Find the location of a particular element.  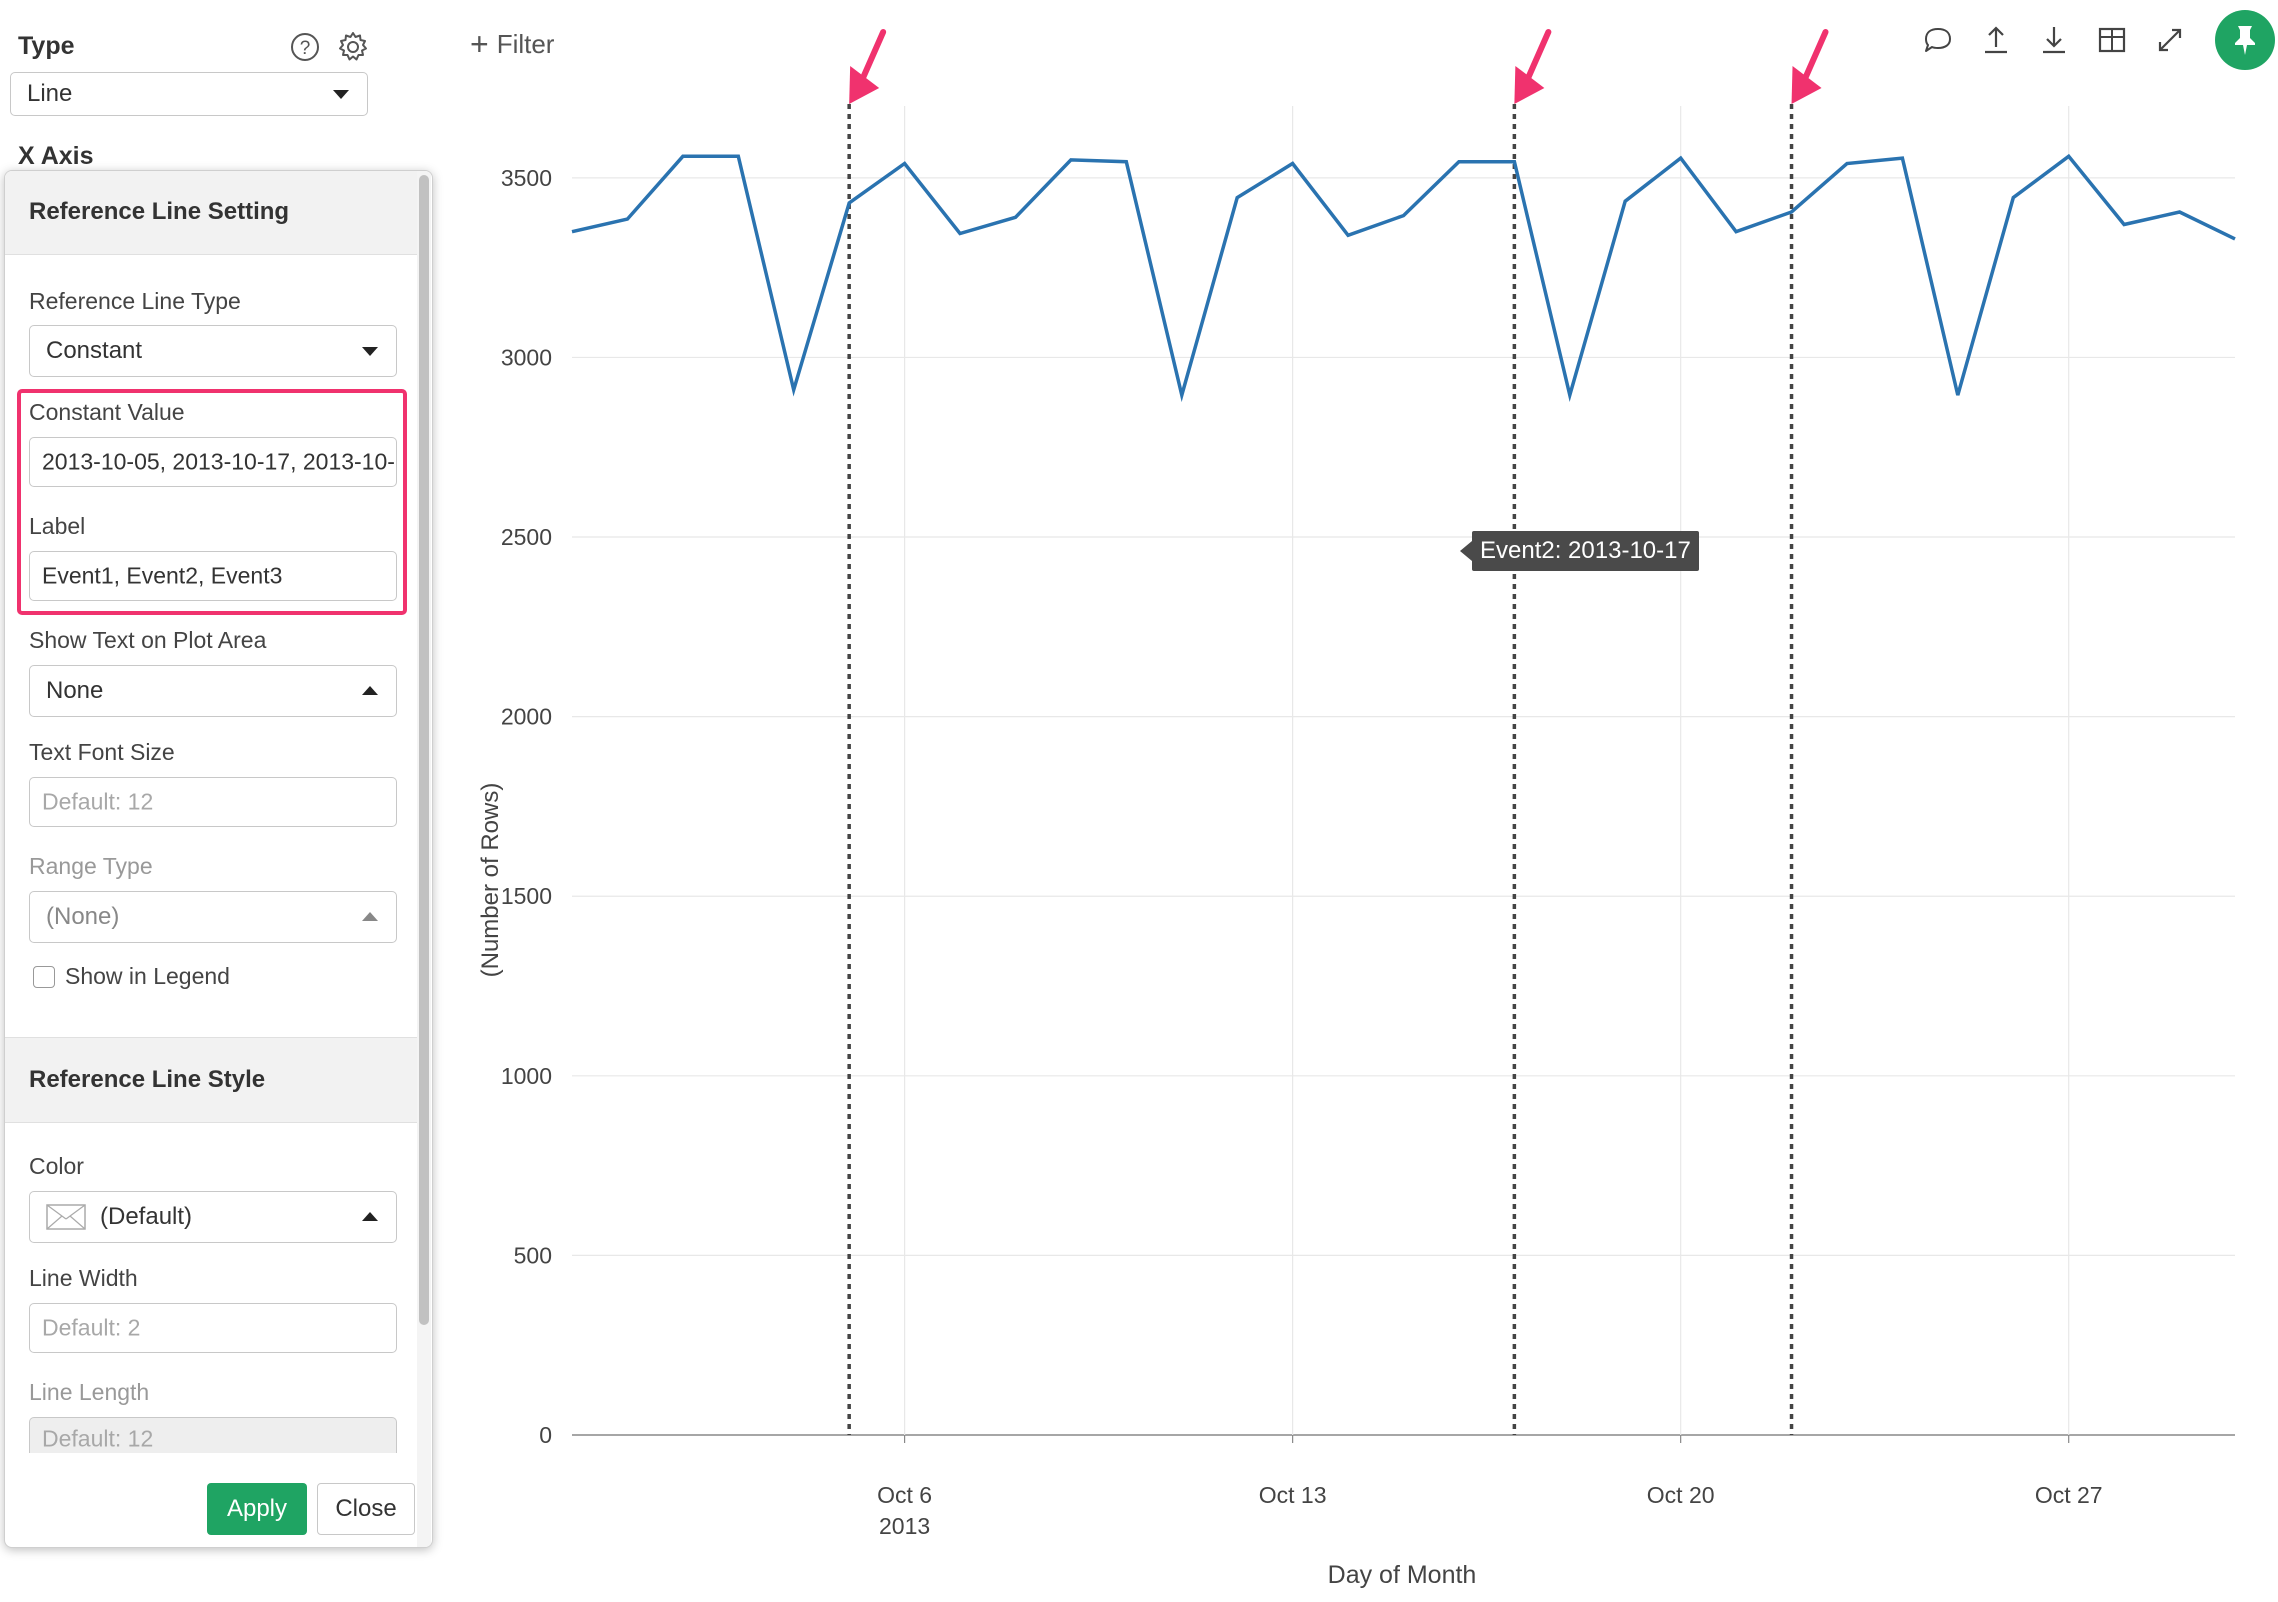

help-icon: ? is located at coordinates (305, 47).